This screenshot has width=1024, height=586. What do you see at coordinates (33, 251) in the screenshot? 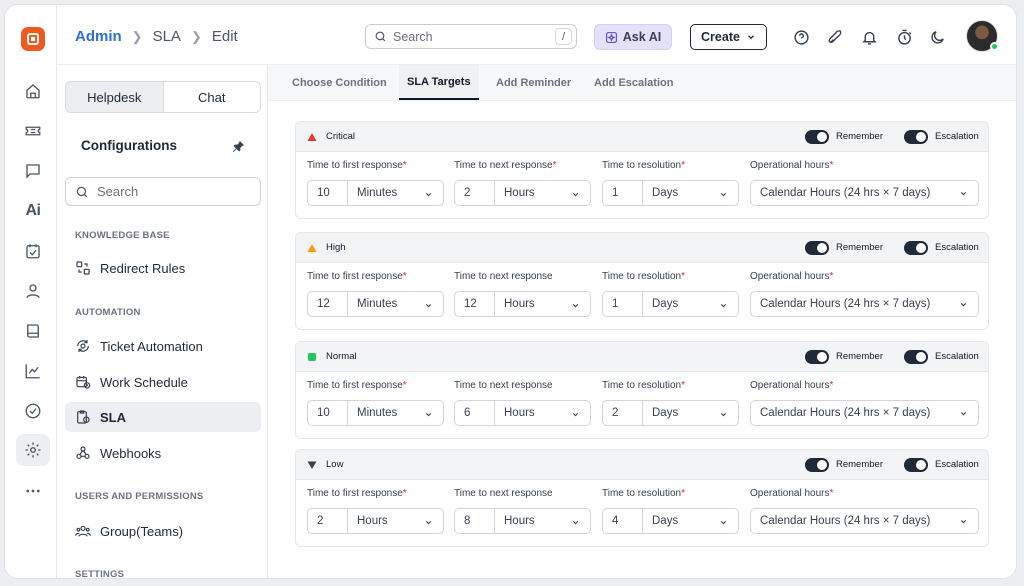
I see `task-icon` at bounding box center [33, 251].